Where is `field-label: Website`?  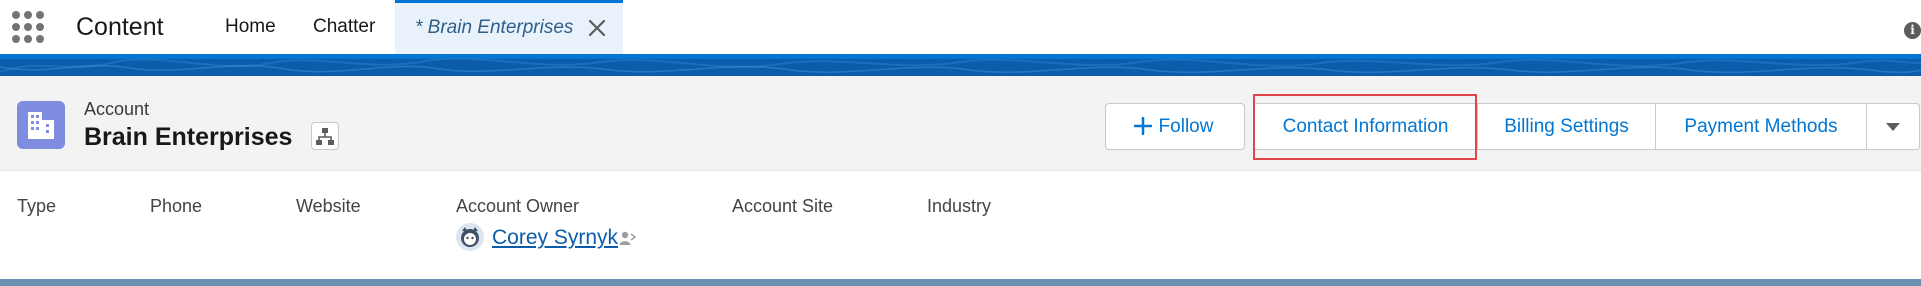
field-label: Website is located at coordinates (328, 206).